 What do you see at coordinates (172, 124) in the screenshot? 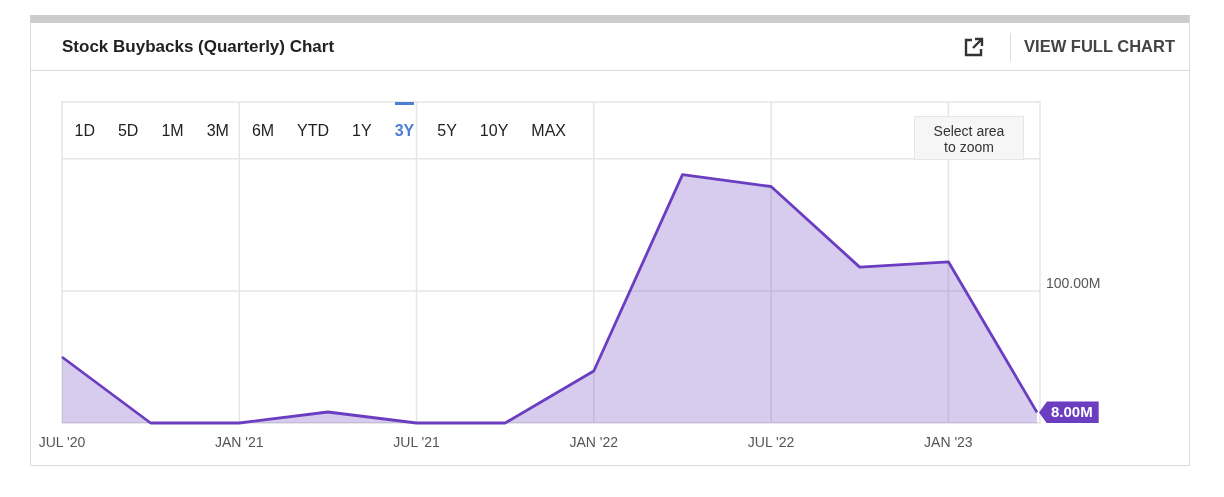
I see `range-tab: 1M` at bounding box center [172, 124].